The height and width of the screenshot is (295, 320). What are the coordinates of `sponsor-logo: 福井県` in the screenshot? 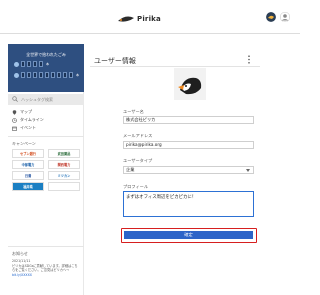 It's located at (28, 186).